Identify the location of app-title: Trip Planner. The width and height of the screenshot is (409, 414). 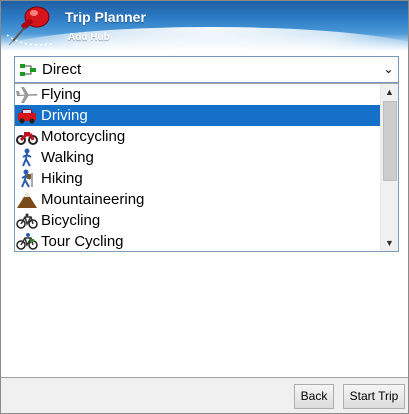
(105, 17).